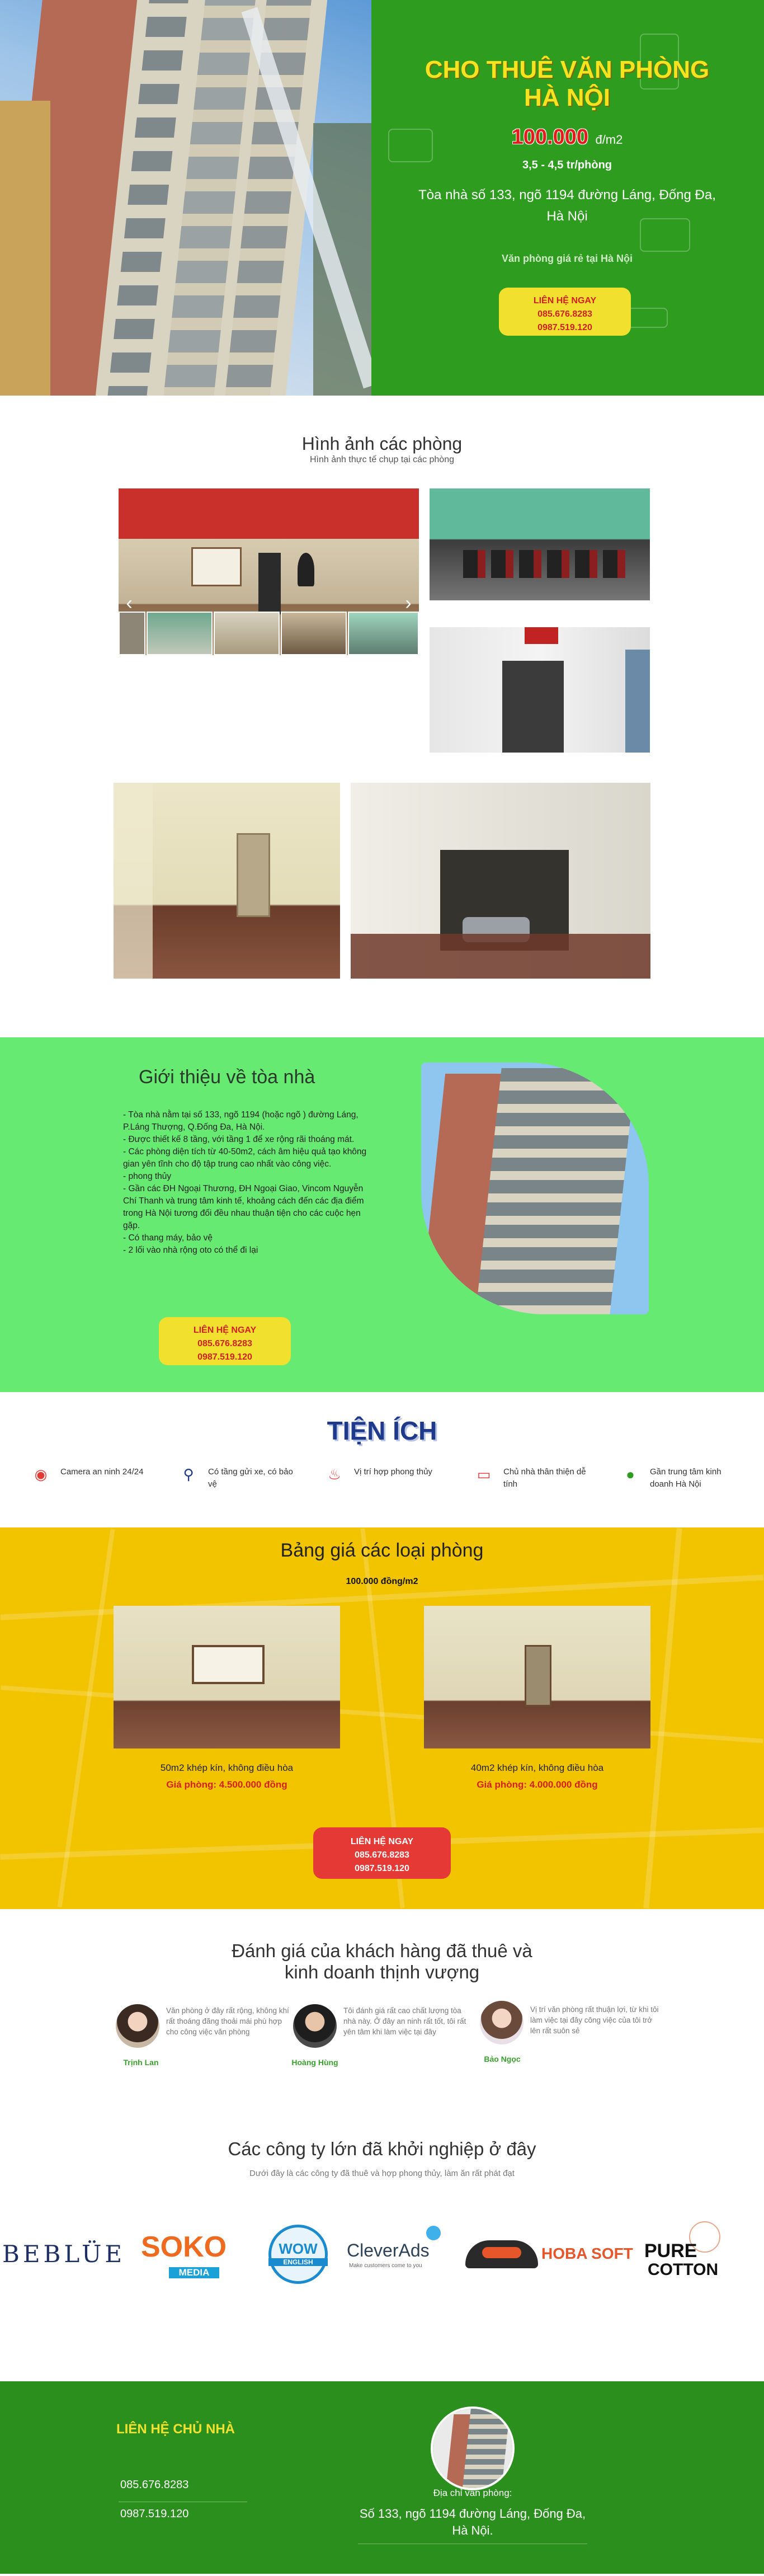 The width and height of the screenshot is (764, 2576). I want to click on gallery-subtitle: Hình ảnh thực tế chụp tại các phòng, so click(382, 459).